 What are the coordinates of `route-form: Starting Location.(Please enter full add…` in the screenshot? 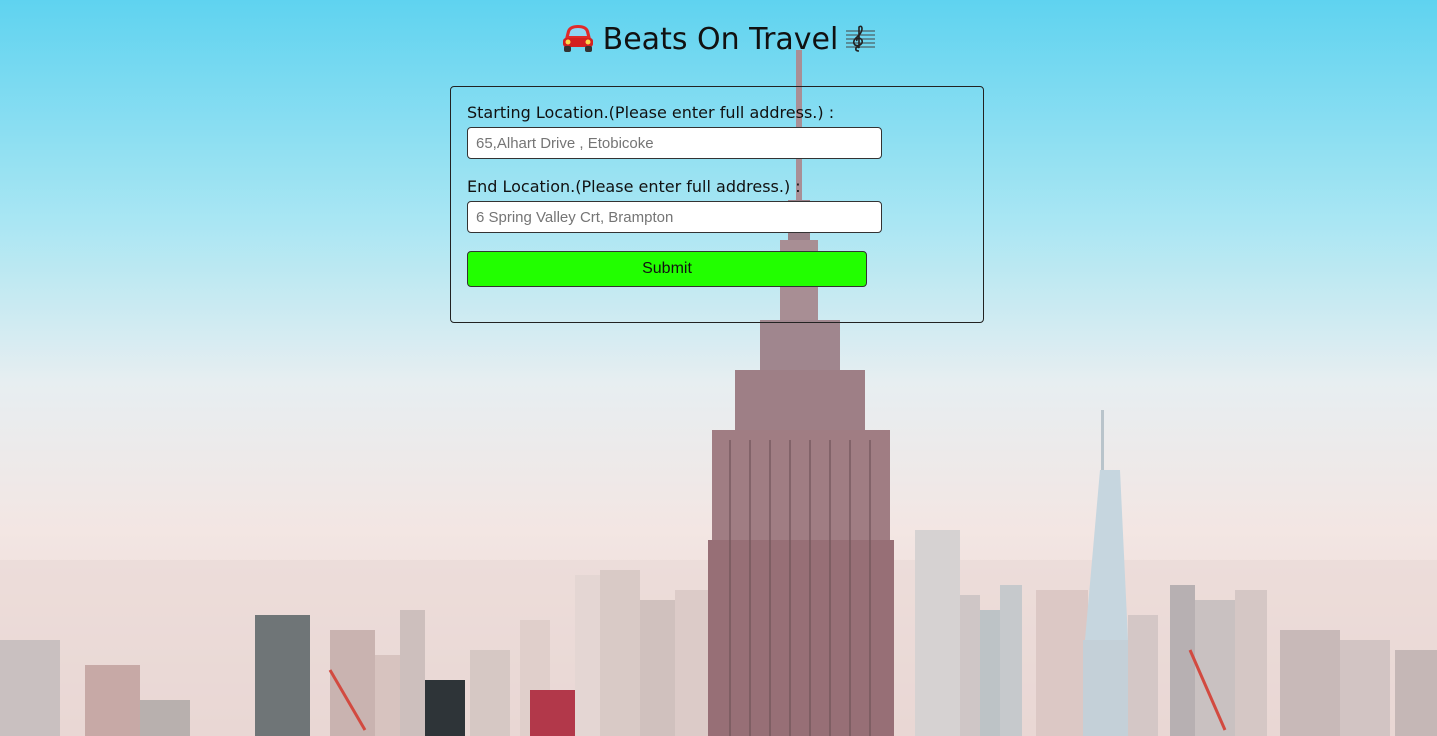 It's located at (717, 204).